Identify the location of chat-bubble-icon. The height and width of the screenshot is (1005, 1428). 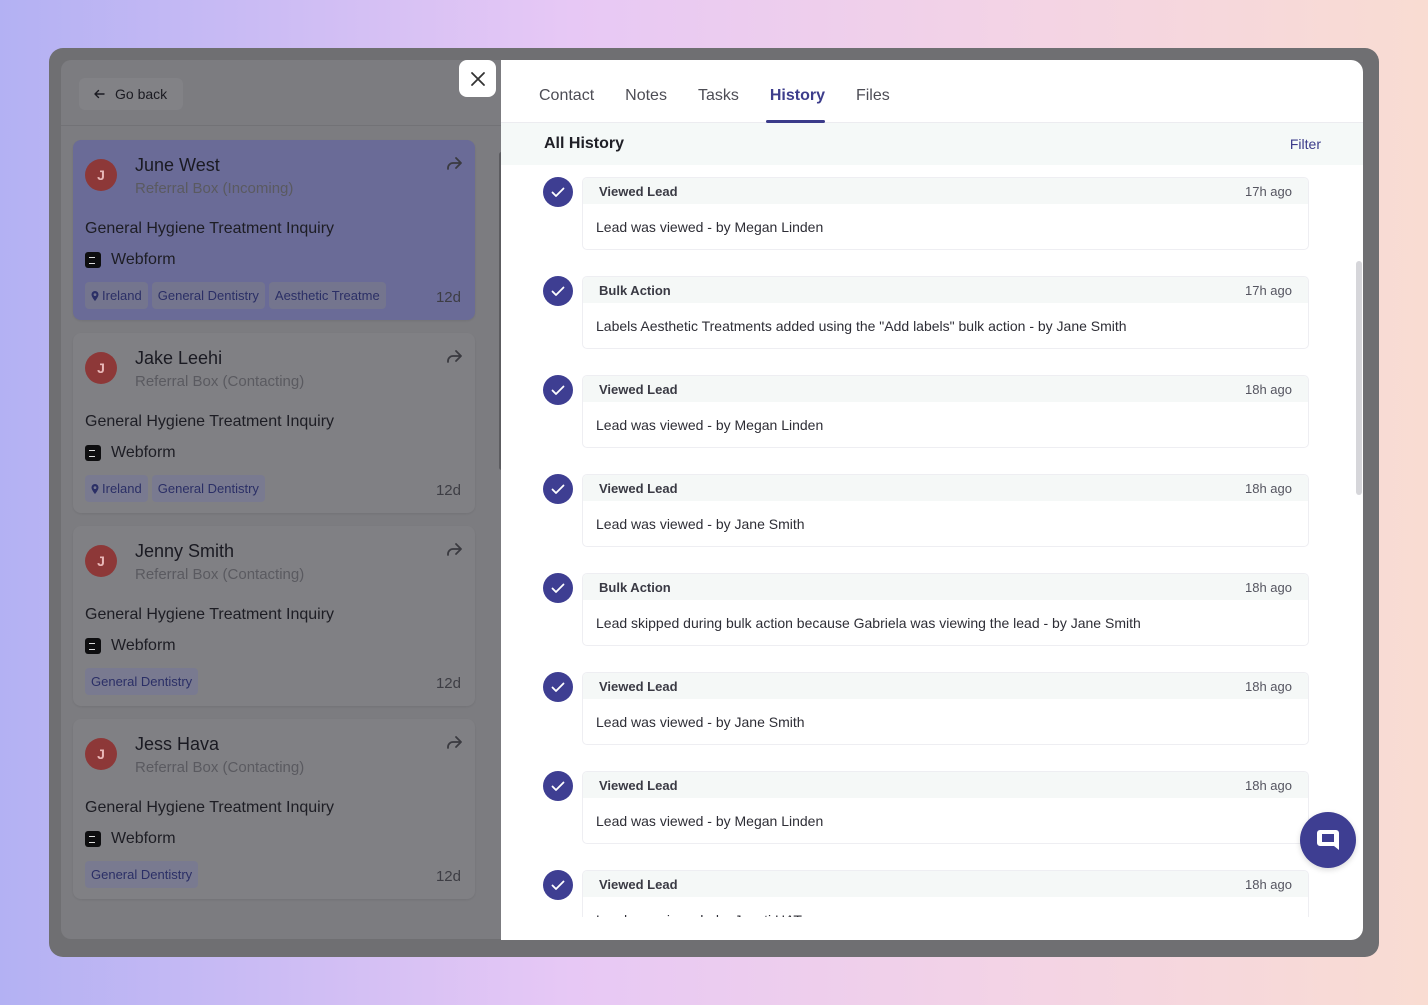
(1328, 840).